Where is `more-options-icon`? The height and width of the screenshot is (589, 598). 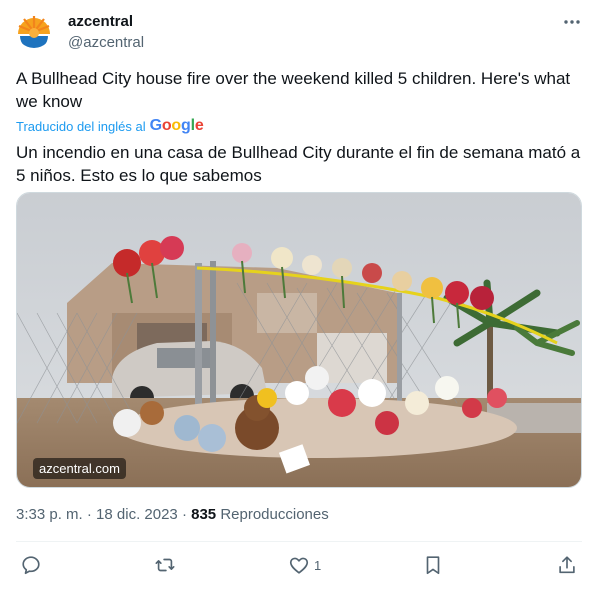
more-options-icon is located at coordinates (572, 22).